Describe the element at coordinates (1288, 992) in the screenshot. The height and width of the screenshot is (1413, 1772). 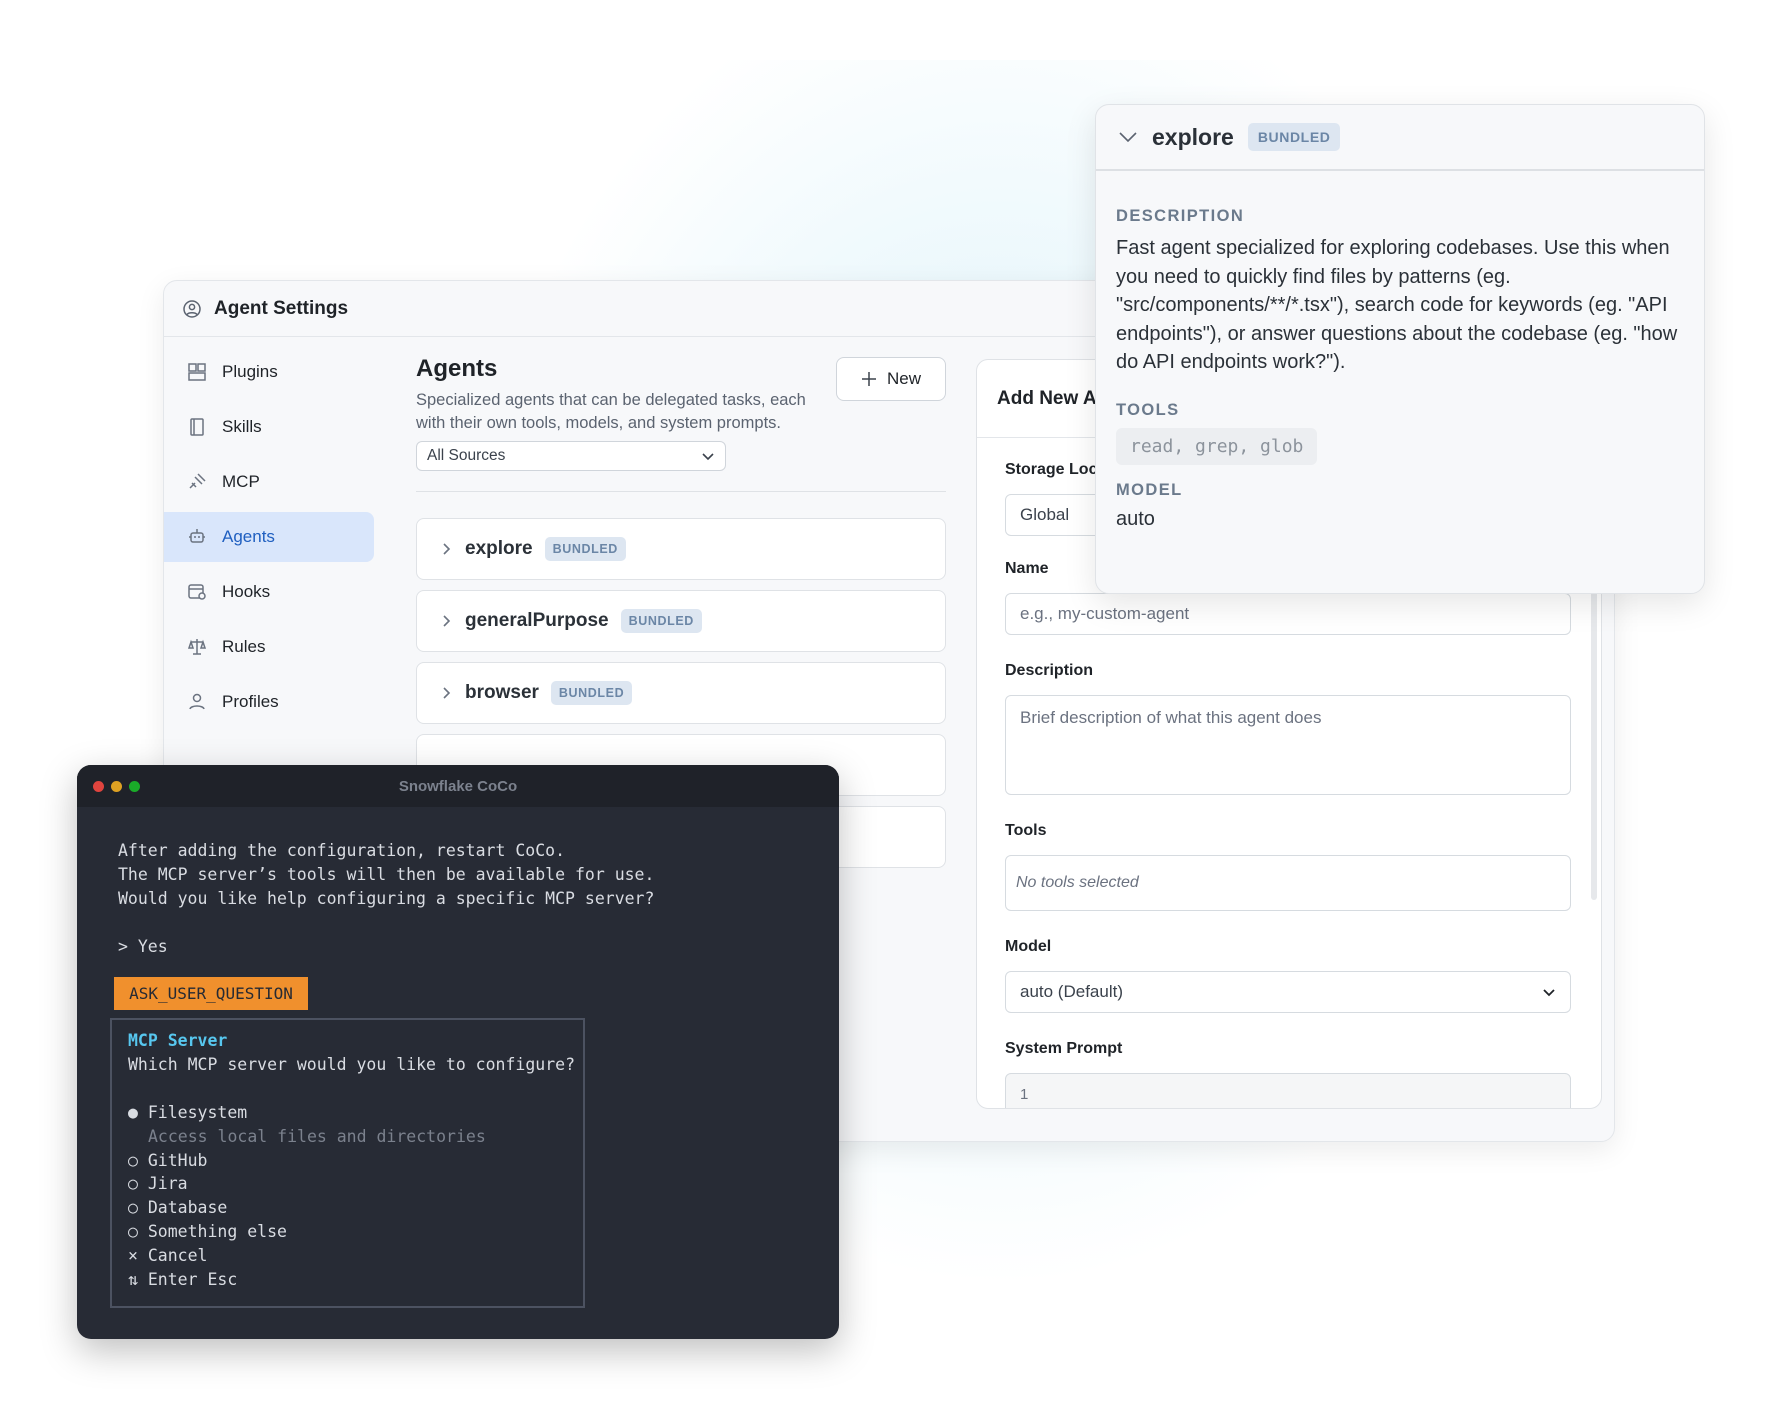
I see `model-select: auto (Default)` at that location.